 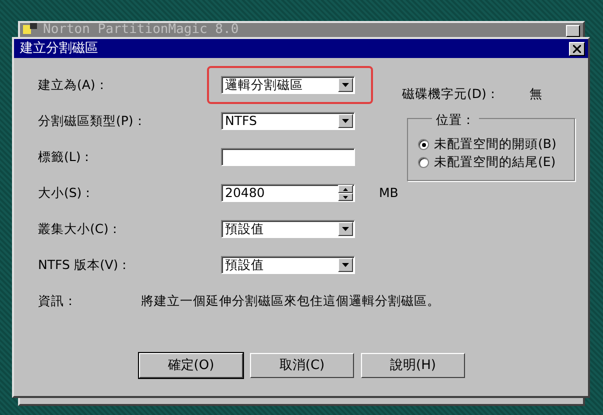 What do you see at coordinates (66, 157) in the screenshot?
I see `field-label: 標籤(L)：` at bounding box center [66, 157].